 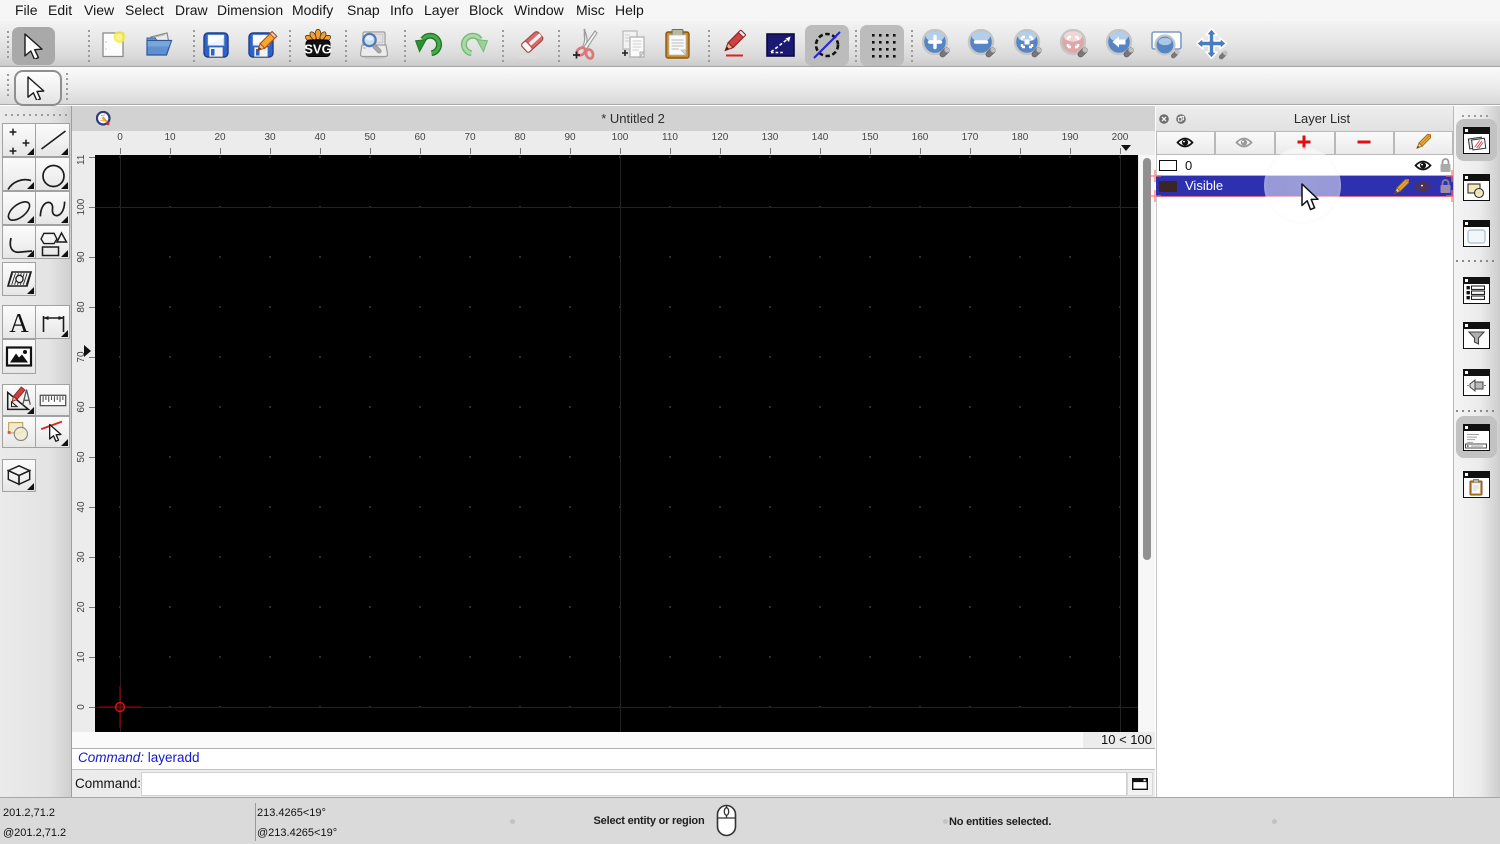 I want to click on svg-text: SVG, so click(x=317, y=49).